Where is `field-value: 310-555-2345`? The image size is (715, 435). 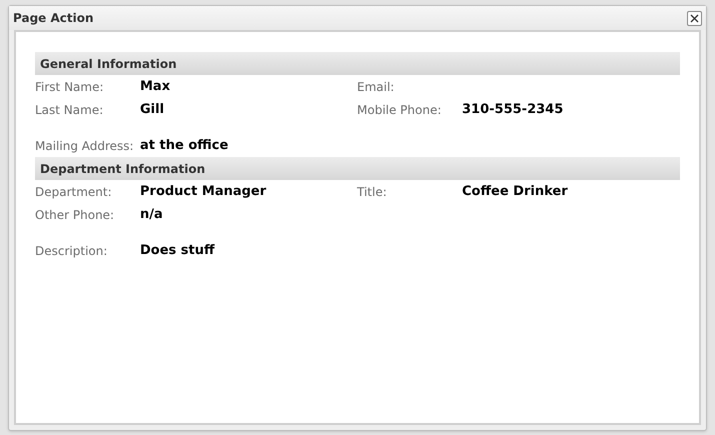 field-value: 310-555-2345 is located at coordinates (513, 109).